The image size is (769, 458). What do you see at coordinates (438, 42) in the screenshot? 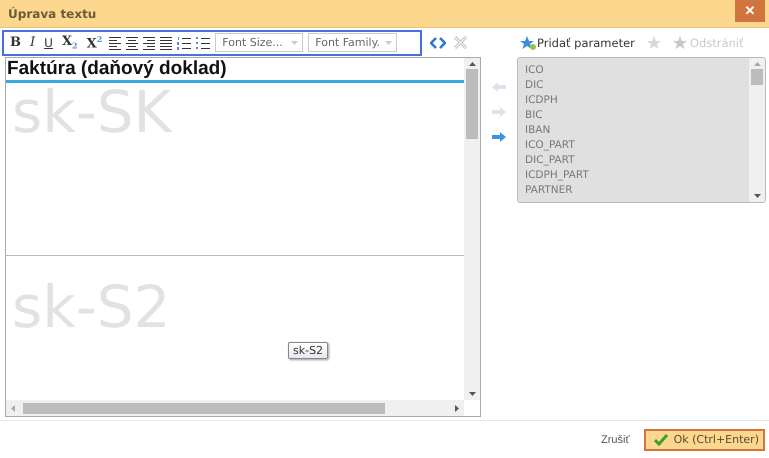
I see `code-icon` at bounding box center [438, 42].